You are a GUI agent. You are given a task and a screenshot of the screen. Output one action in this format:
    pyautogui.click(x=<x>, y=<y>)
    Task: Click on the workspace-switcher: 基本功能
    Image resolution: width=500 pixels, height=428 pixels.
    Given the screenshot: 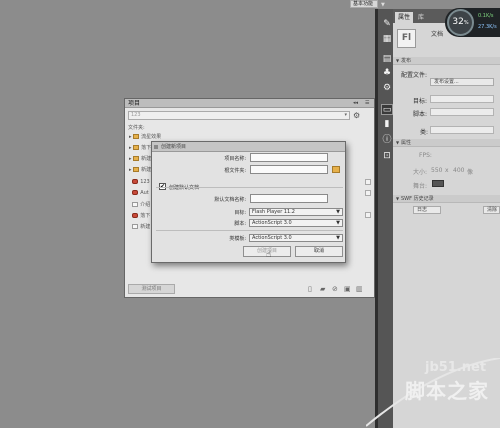 What is the action you would take?
    pyautogui.click(x=364, y=4)
    